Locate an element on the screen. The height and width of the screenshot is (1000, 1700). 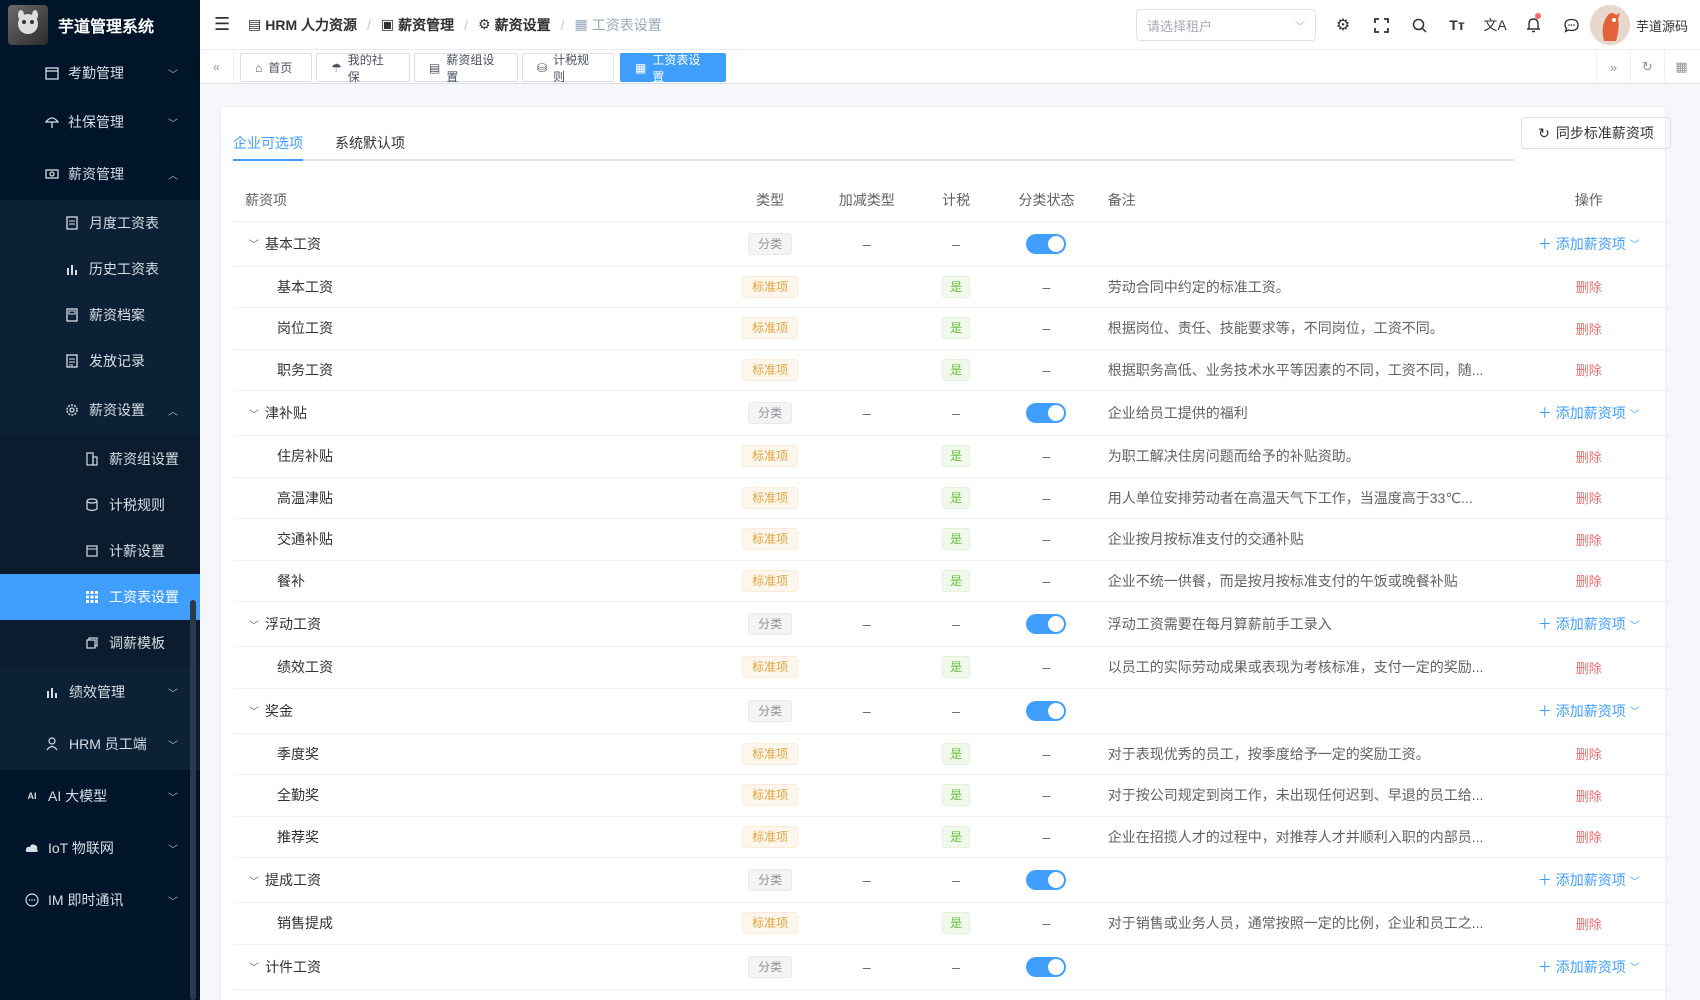
tab-enterprise-options: 企业可选项 is located at coordinates (268, 143).